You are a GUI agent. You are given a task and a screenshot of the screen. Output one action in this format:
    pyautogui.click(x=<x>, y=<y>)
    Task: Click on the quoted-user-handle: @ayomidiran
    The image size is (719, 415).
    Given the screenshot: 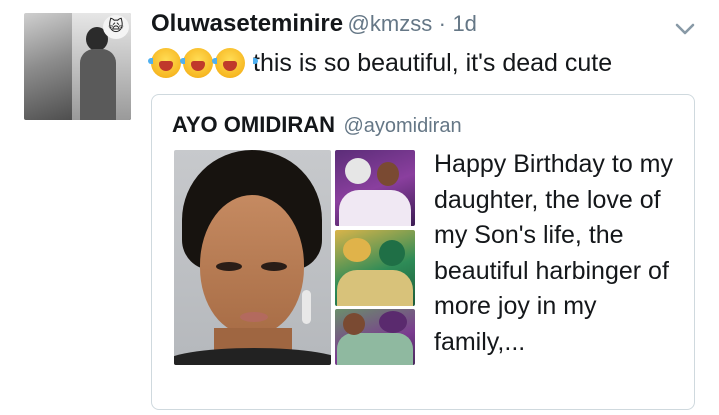 What is the action you would take?
    pyautogui.click(x=402, y=126)
    